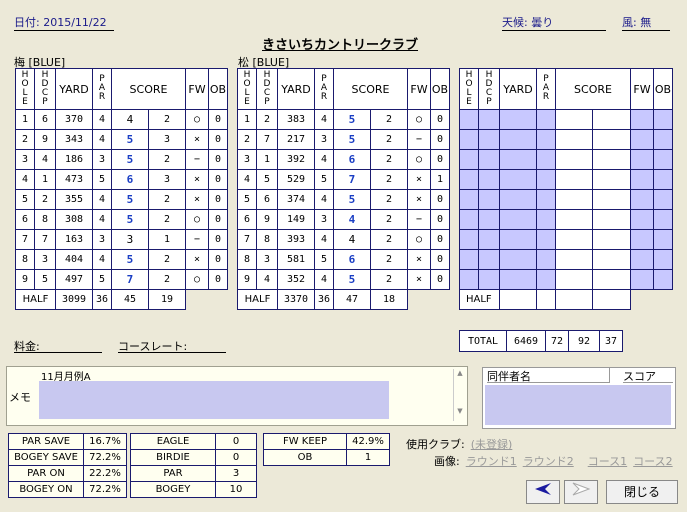 The image size is (687, 512). I want to click on putt-value: 1, so click(167, 239).